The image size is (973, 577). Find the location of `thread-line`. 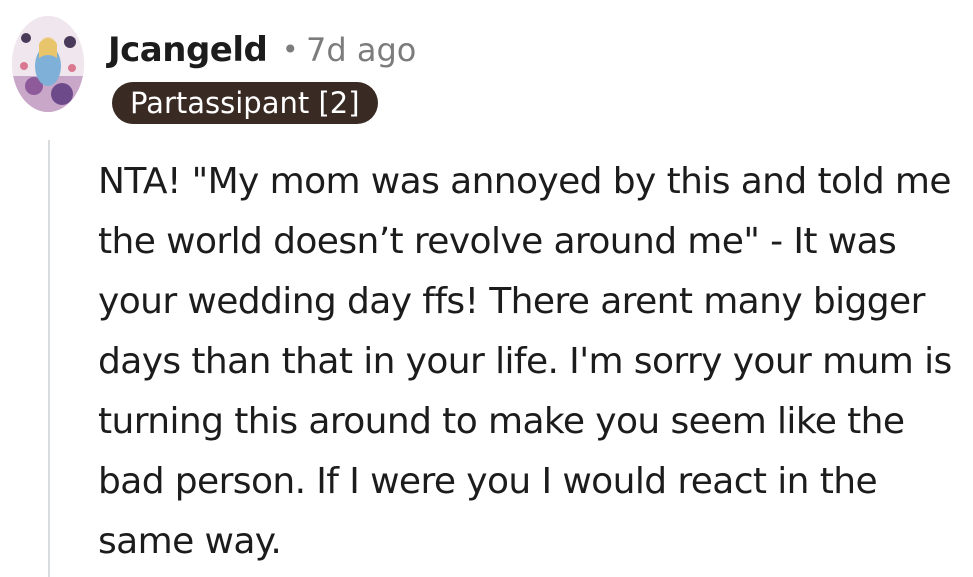

thread-line is located at coordinates (49, 358).